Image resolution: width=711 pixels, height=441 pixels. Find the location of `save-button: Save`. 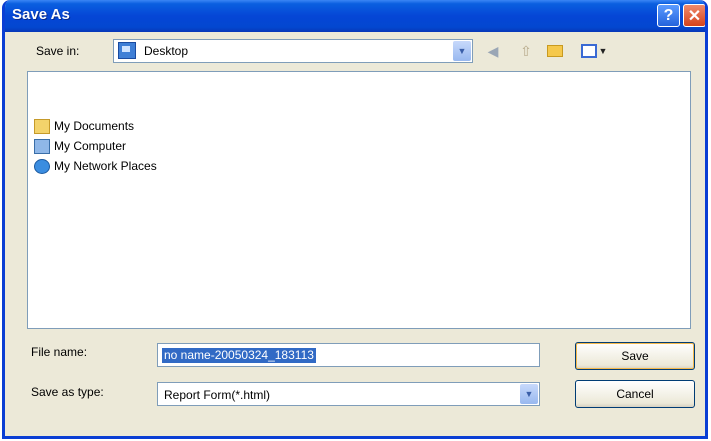

save-button: Save is located at coordinates (635, 356).